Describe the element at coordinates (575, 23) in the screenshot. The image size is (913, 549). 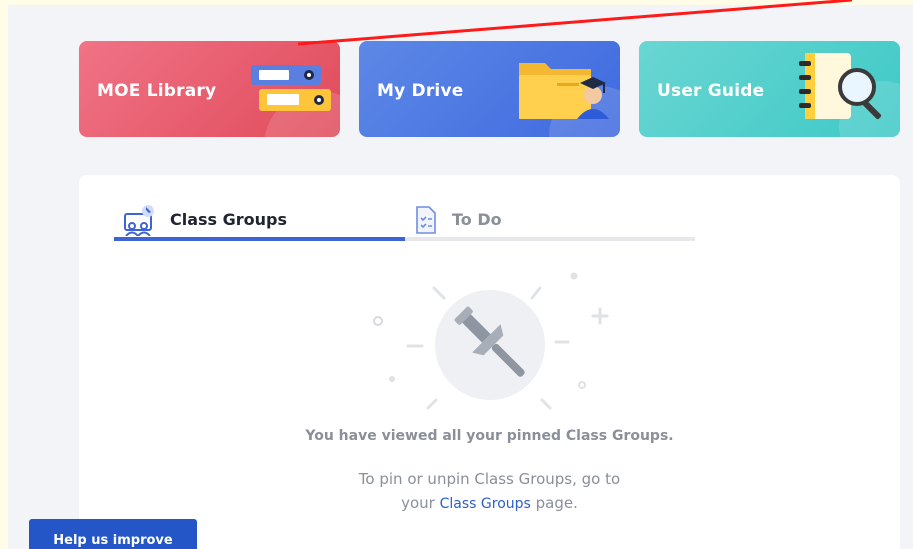
I see `annotation-line` at that location.